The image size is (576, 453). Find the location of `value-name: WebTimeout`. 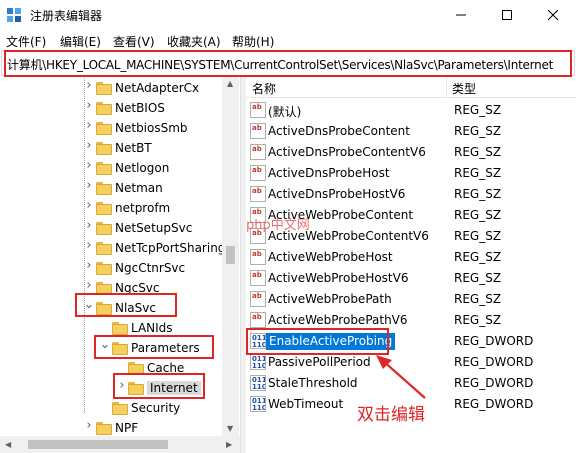

value-name: WebTimeout is located at coordinates (306, 404).